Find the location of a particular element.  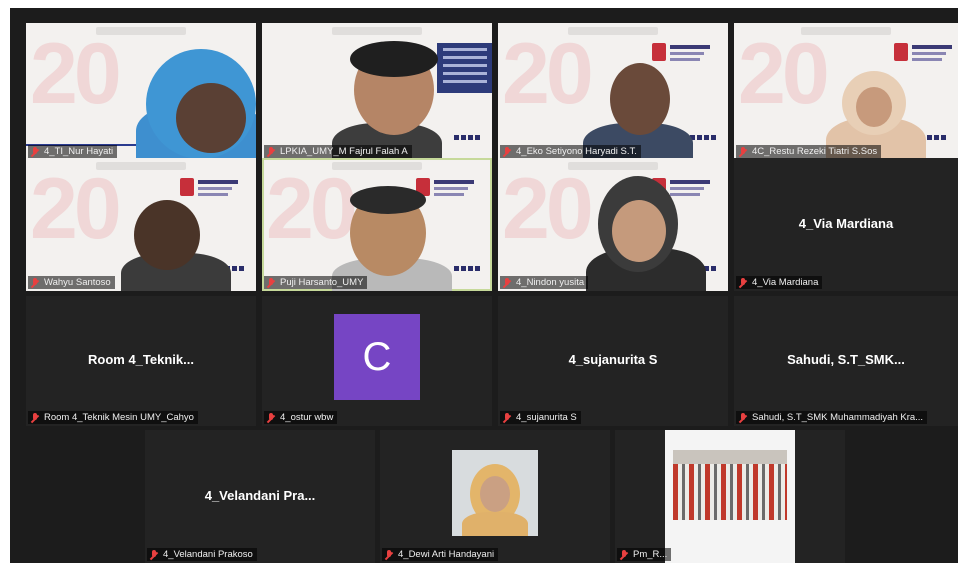

participant-tile: 20 Puji Harsanto_UMY is located at coordinates (377, 224).